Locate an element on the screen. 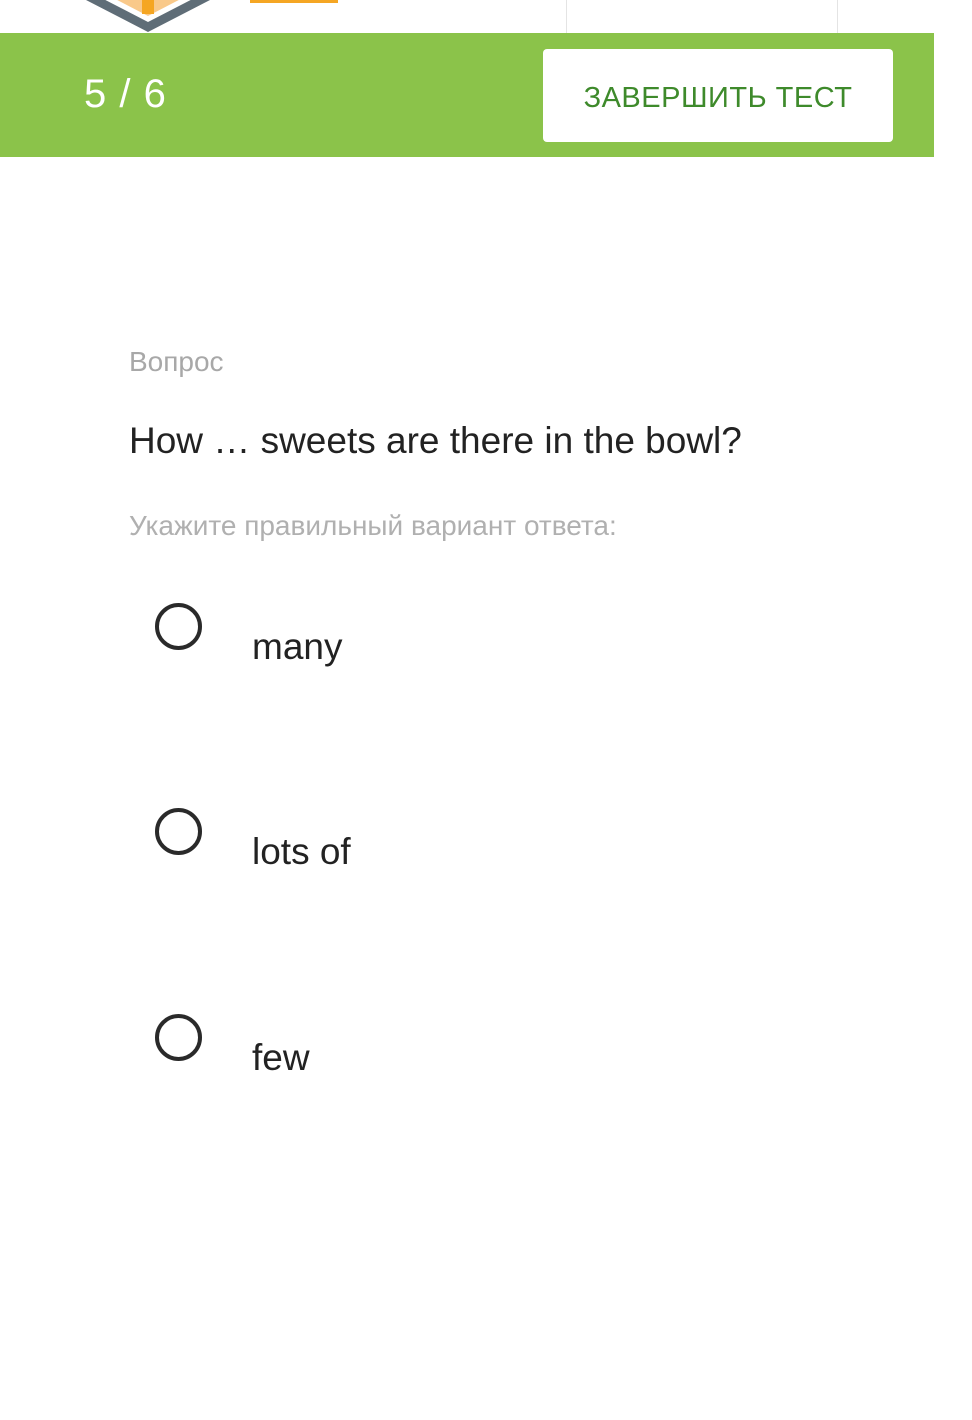 This screenshot has height=1420, width=972. answer-hint: Укажите правильный вариант ответа: is located at coordinates (373, 525).